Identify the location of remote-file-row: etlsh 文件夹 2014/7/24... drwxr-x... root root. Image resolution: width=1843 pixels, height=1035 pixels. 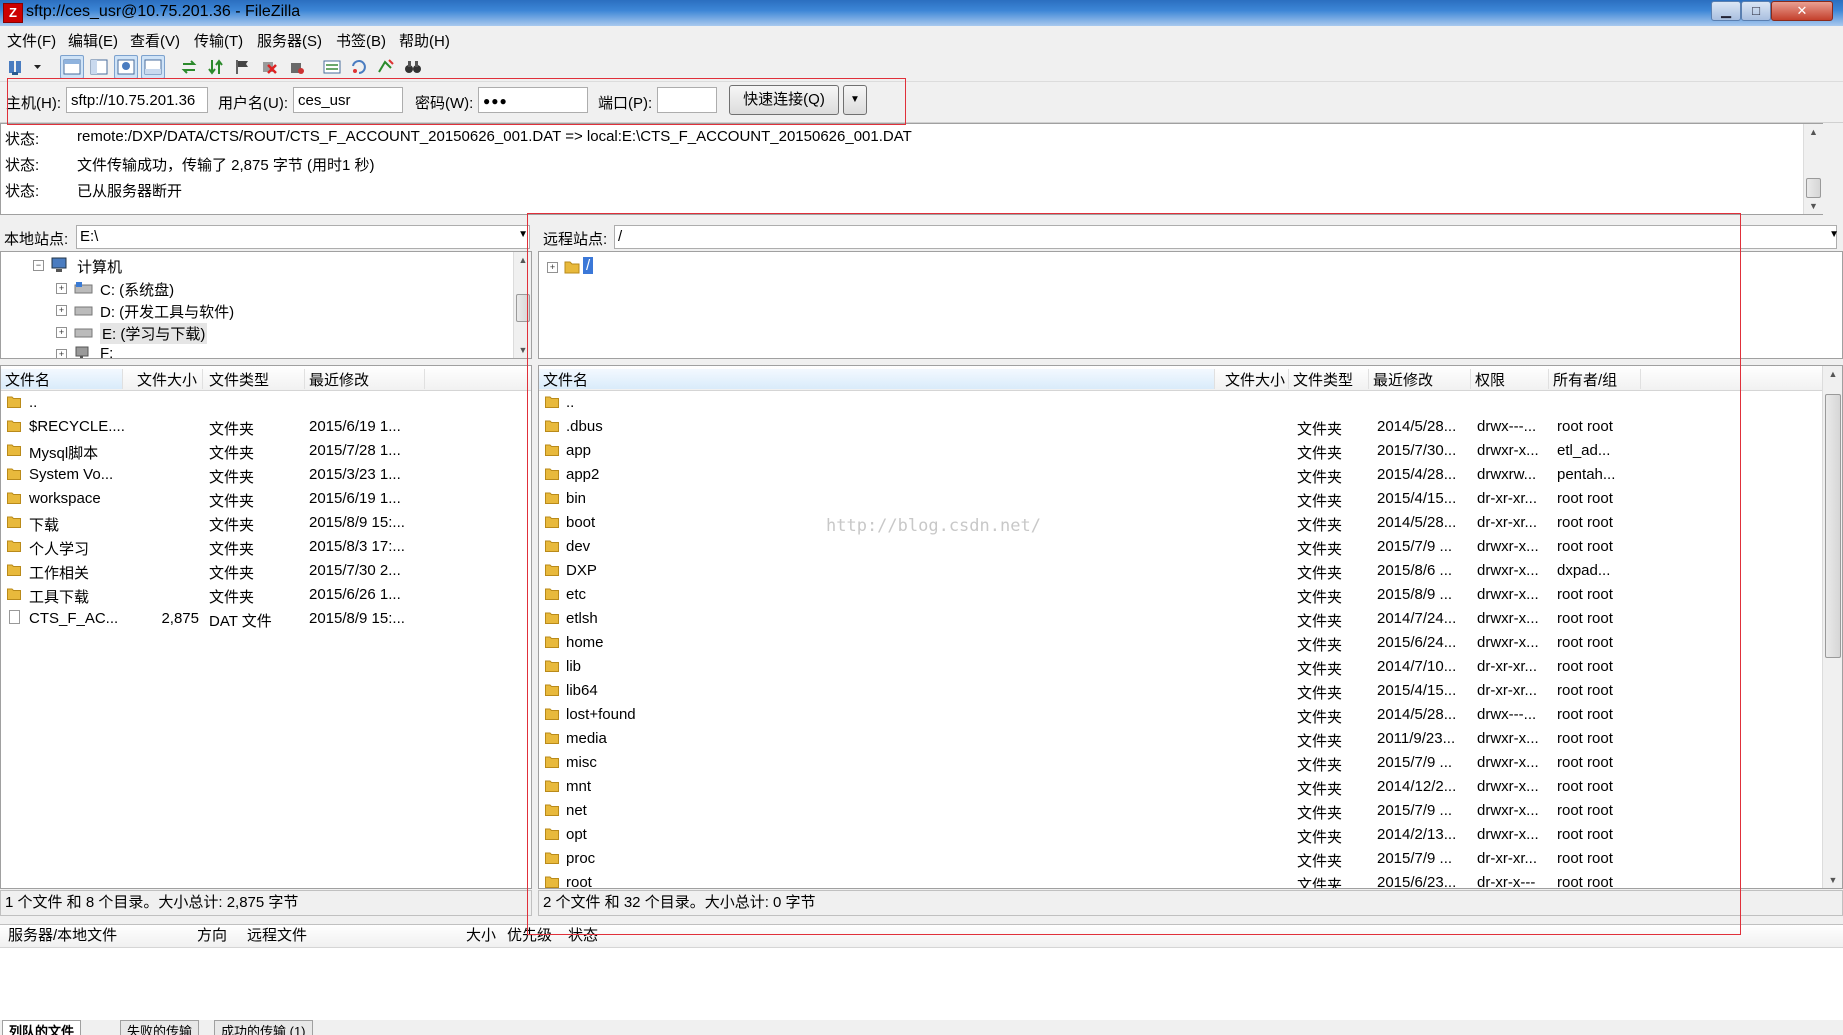
(1179, 619).